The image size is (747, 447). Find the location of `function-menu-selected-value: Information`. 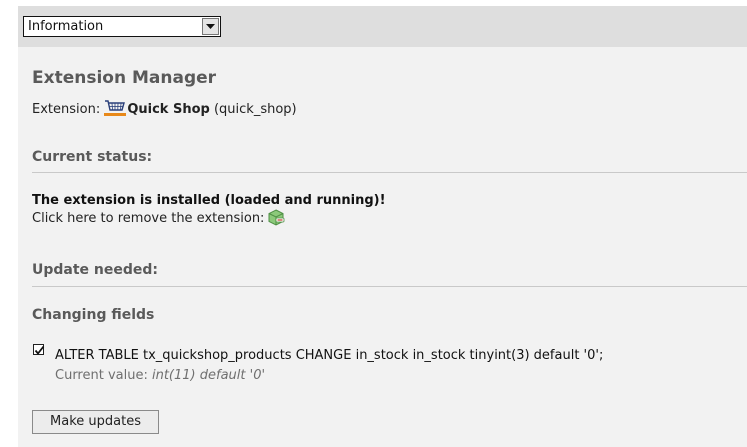

function-menu-selected-value: Information is located at coordinates (66, 26).